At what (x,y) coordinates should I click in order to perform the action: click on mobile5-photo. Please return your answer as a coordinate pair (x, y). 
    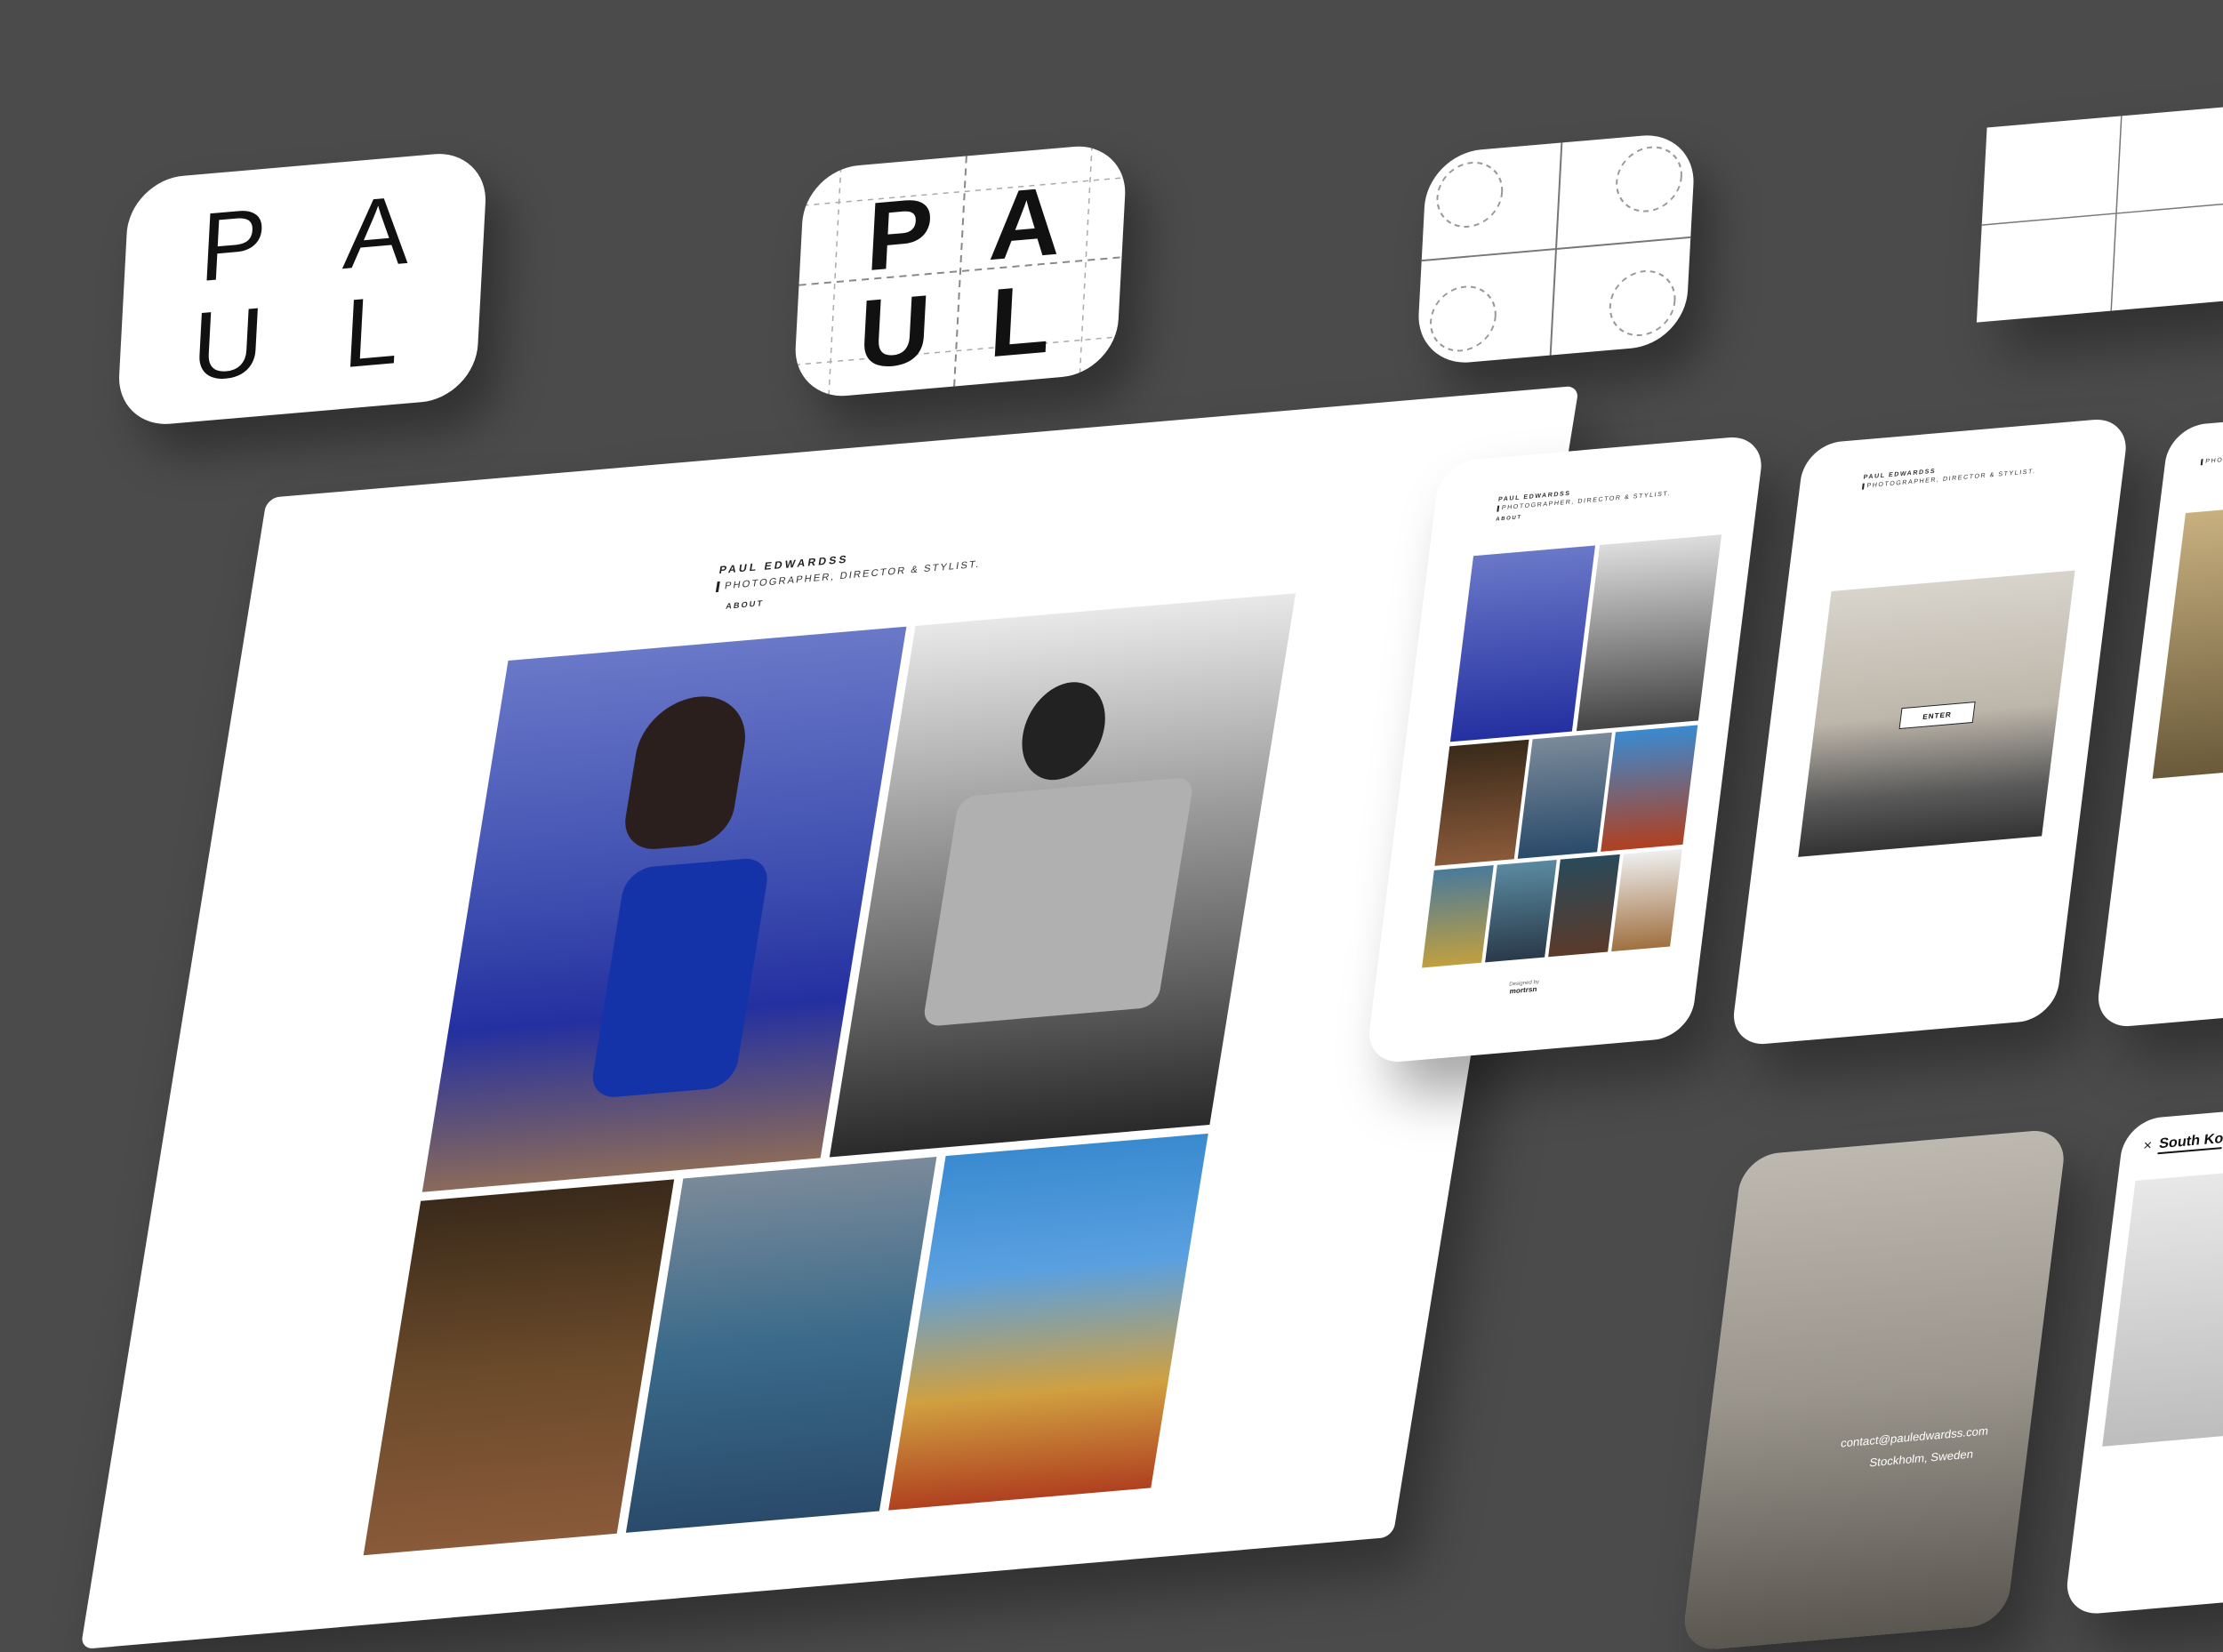
    Looking at the image, I should click on (2162, 1304).